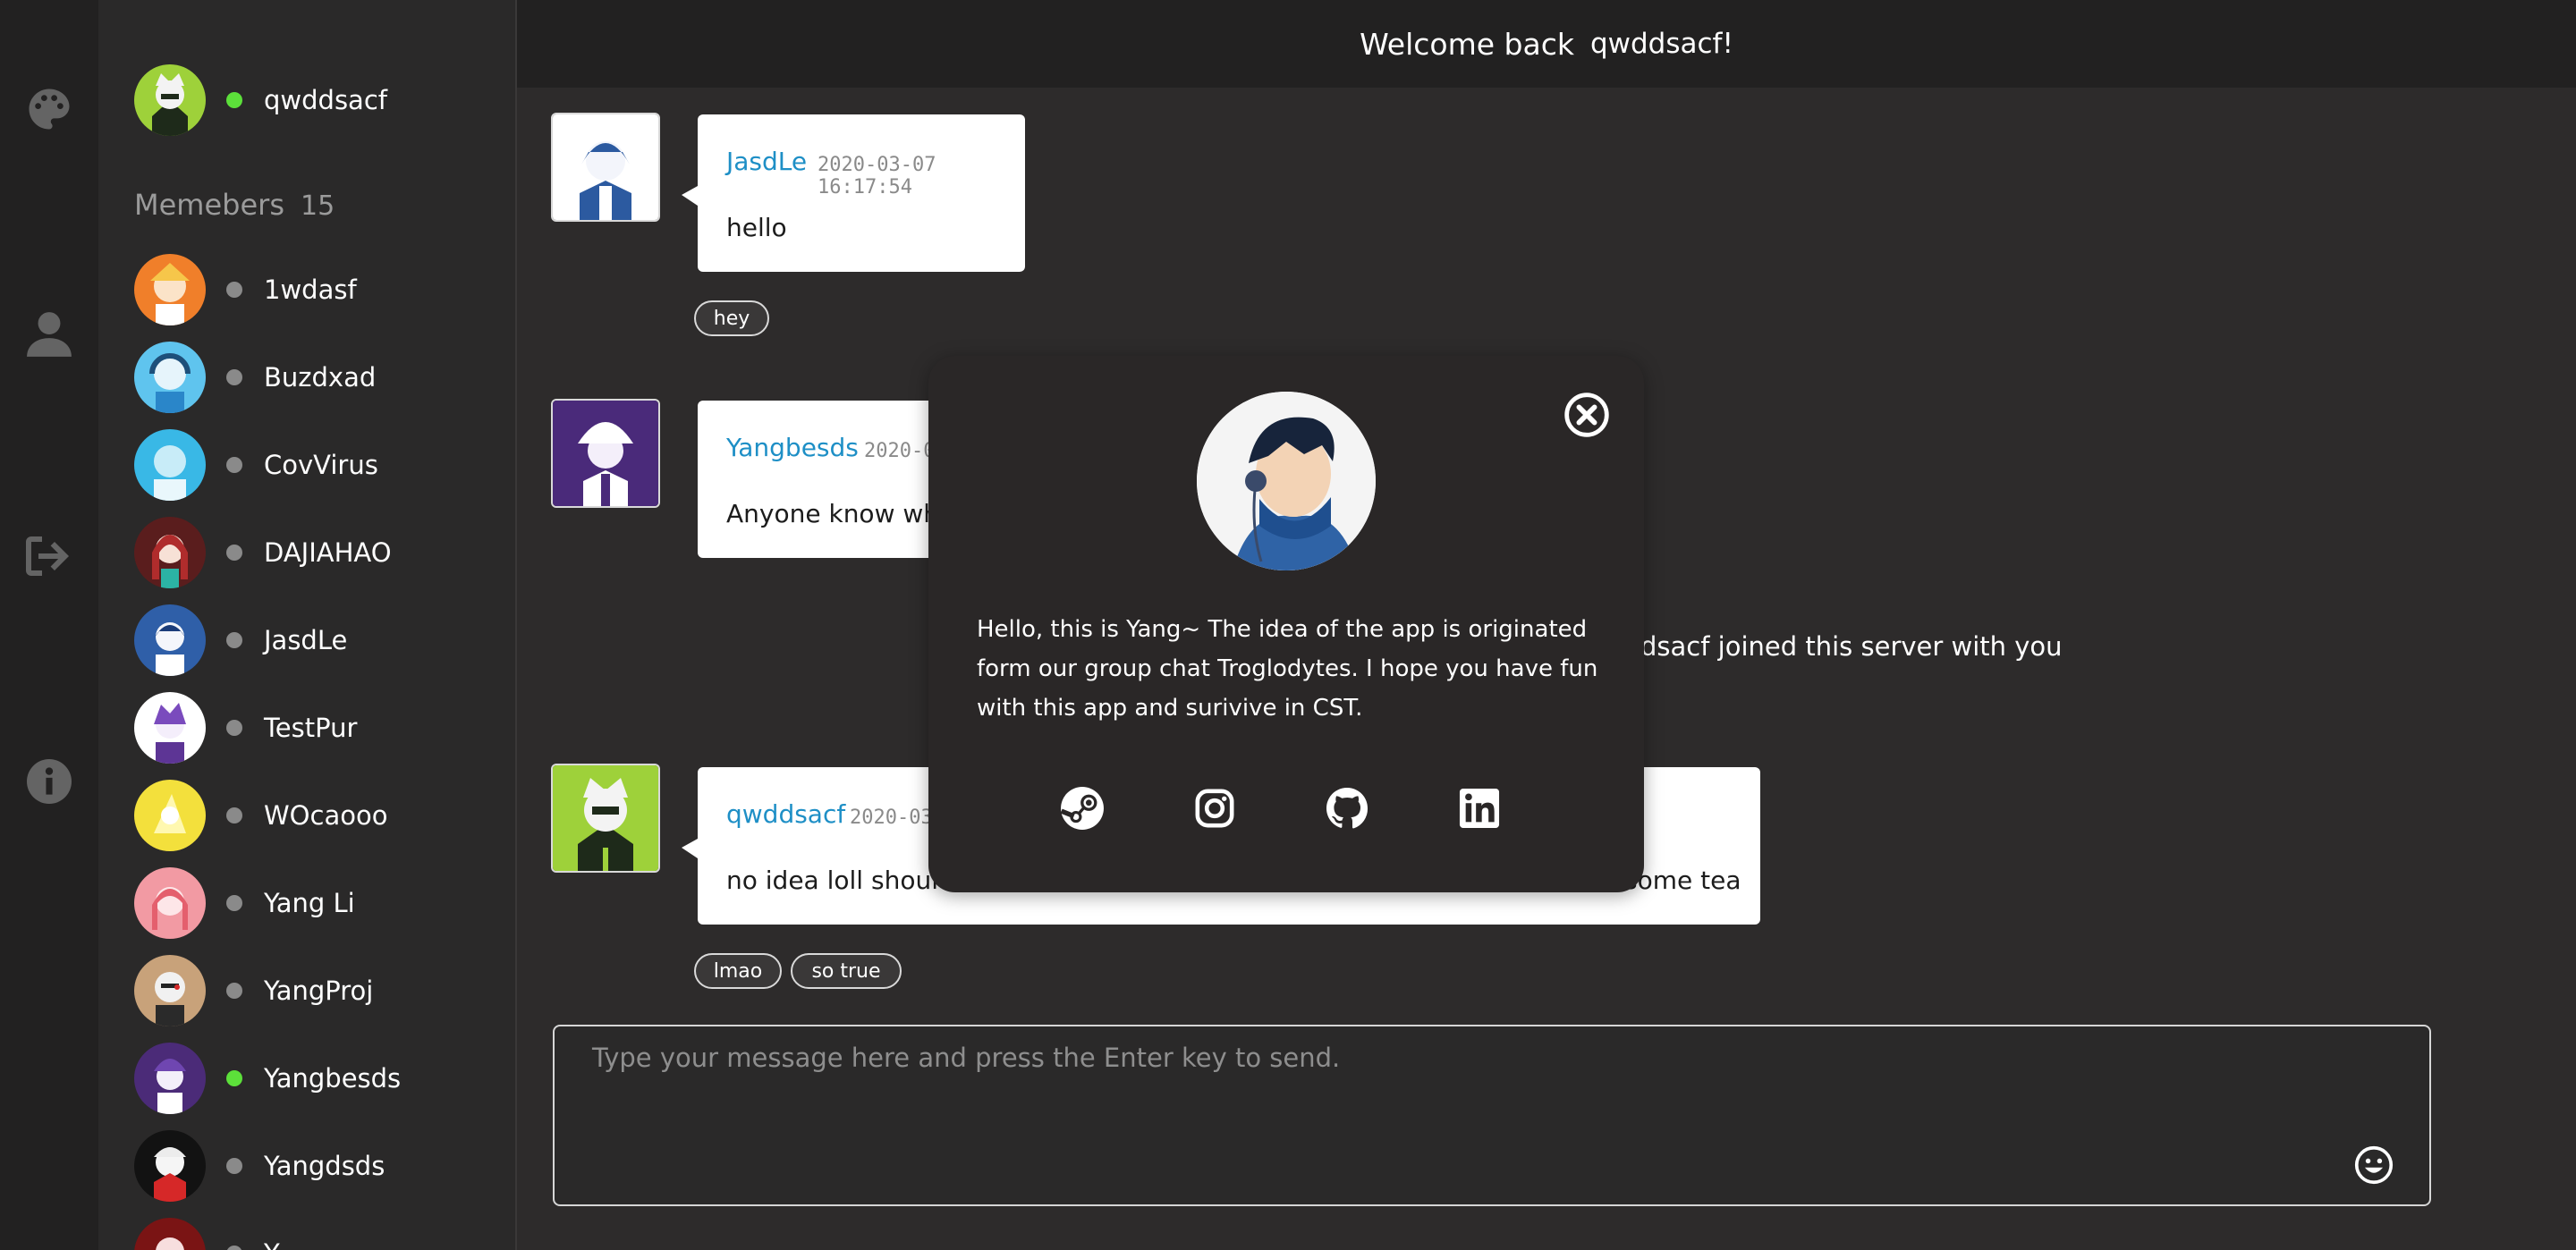 The width and height of the screenshot is (2576, 1250). I want to click on welcome-header: Welcome back qwddsacf!, so click(1546, 44).